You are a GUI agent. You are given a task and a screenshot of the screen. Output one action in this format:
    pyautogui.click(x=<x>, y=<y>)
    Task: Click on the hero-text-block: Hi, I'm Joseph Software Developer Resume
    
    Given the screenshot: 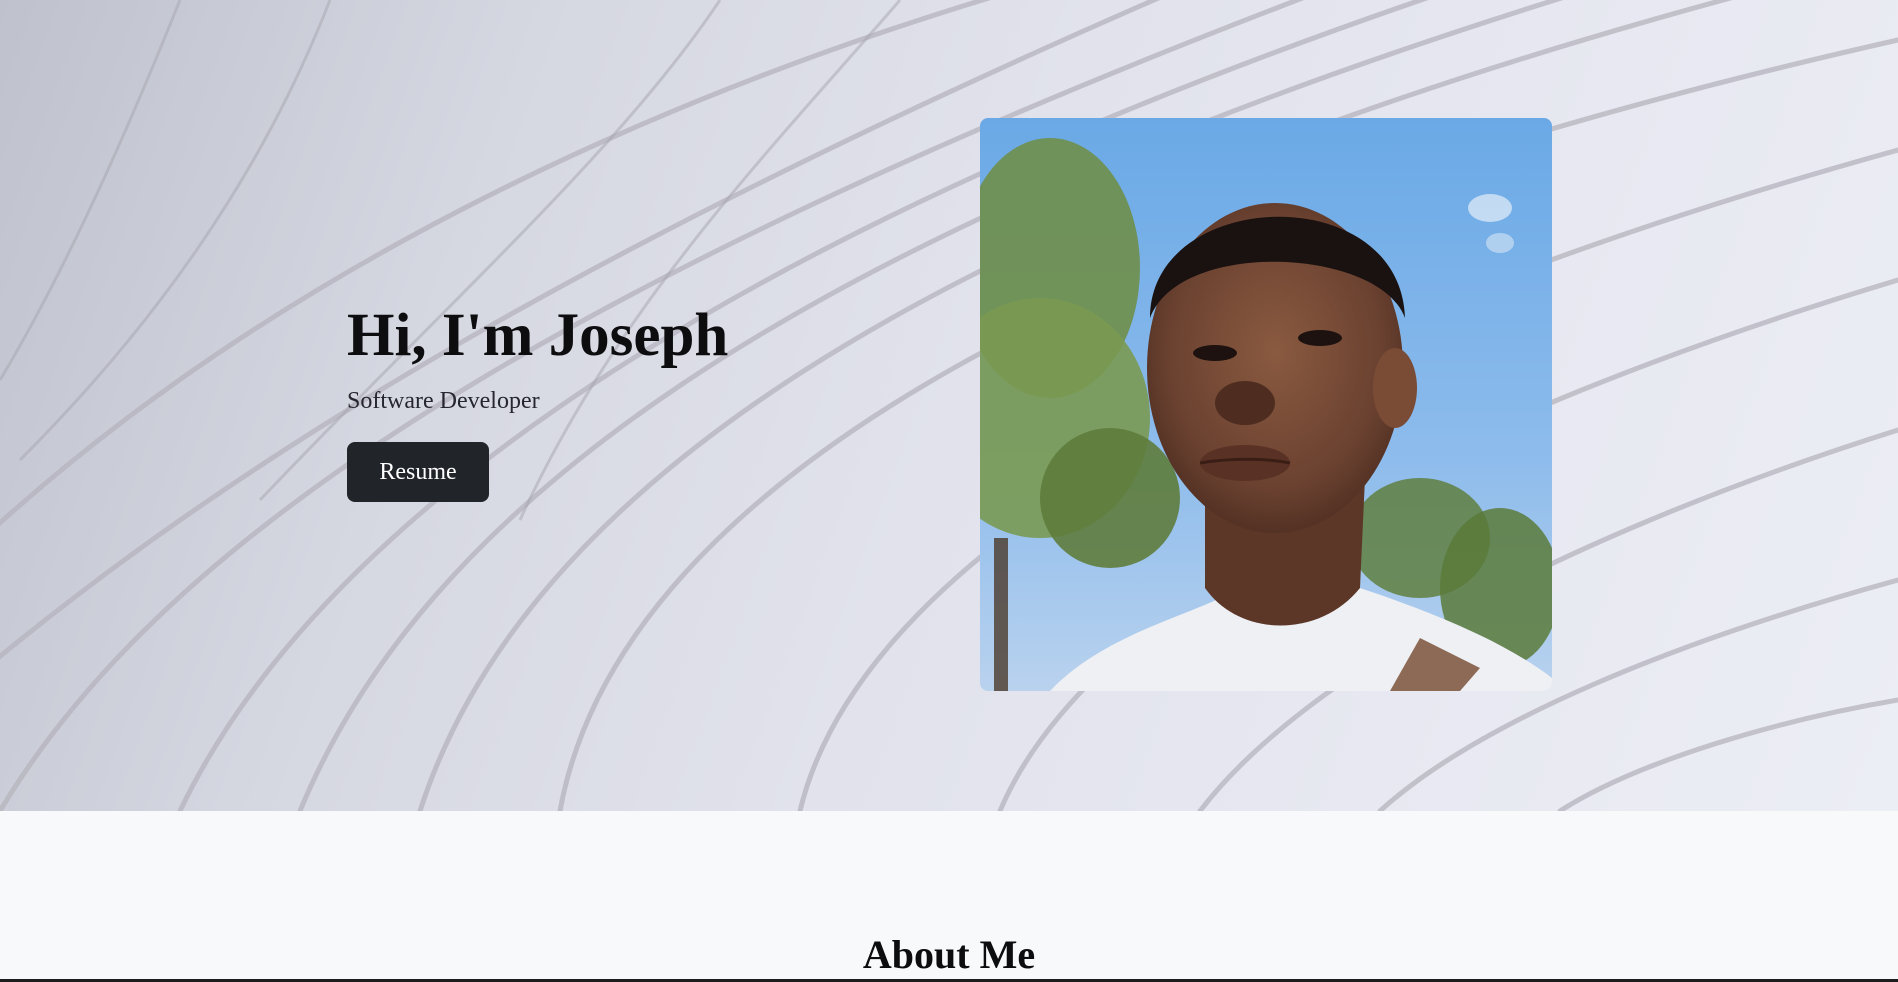 What is the action you would take?
    pyautogui.click(x=597, y=401)
    